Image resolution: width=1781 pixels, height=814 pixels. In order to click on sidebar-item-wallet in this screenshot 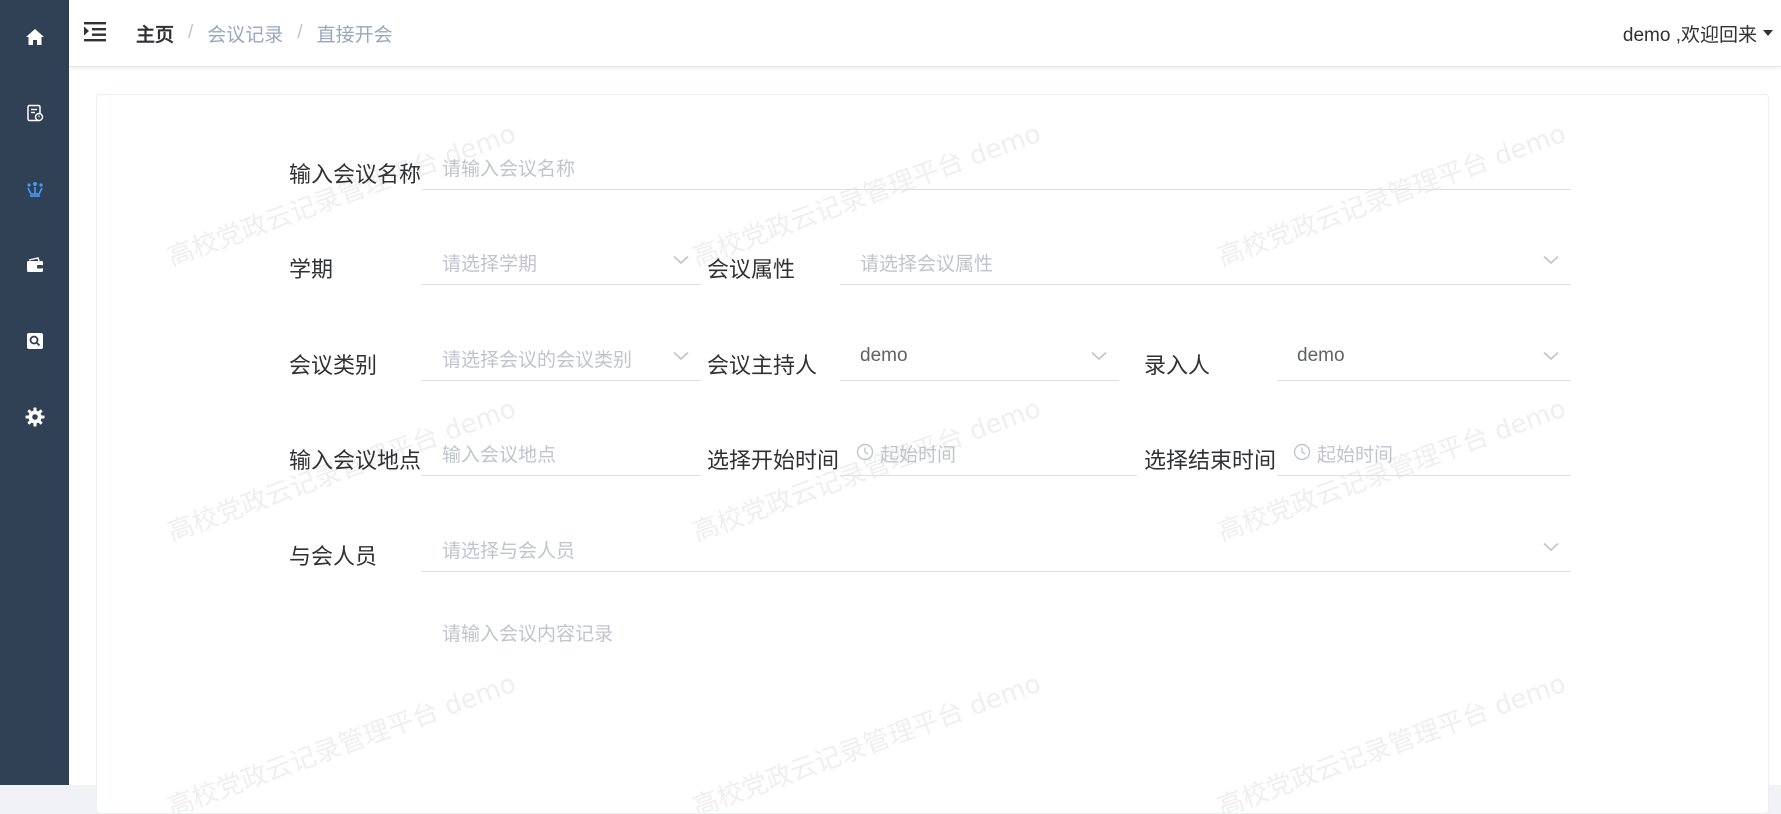, I will do `click(34, 265)`.